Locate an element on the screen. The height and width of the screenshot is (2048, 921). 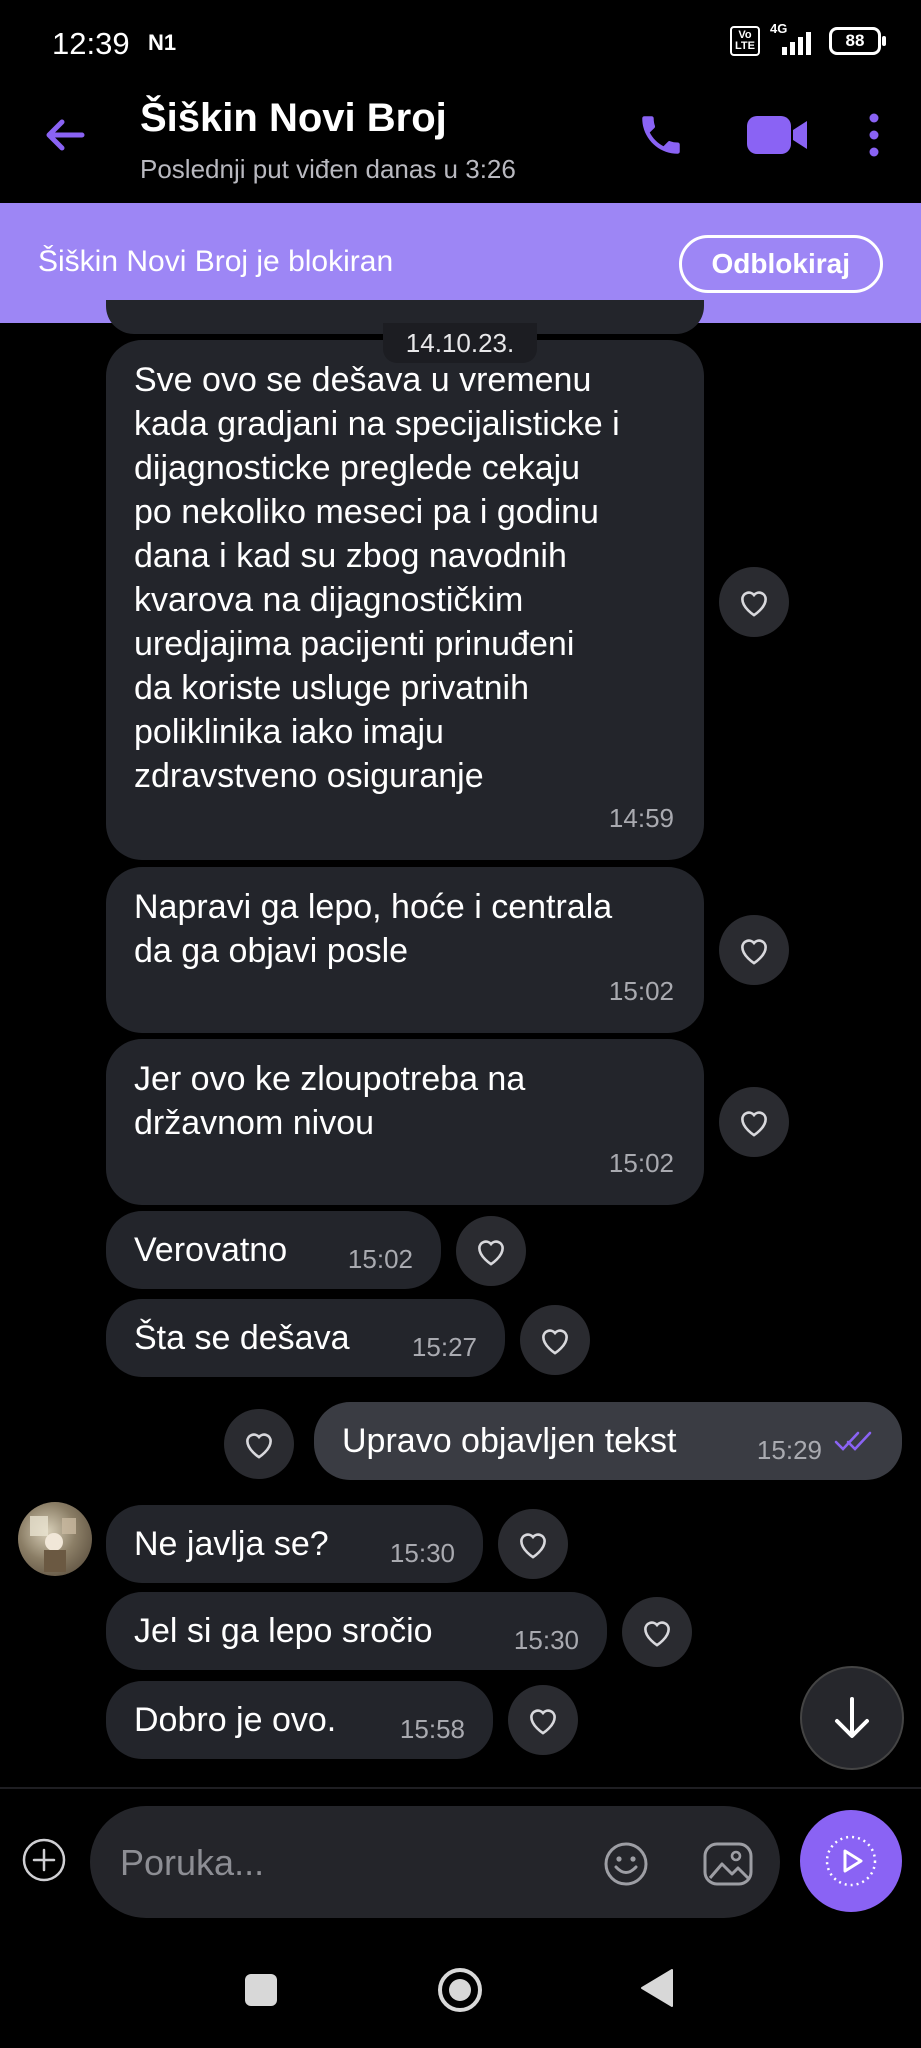
video-call-icon is located at coordinates (777, 135).